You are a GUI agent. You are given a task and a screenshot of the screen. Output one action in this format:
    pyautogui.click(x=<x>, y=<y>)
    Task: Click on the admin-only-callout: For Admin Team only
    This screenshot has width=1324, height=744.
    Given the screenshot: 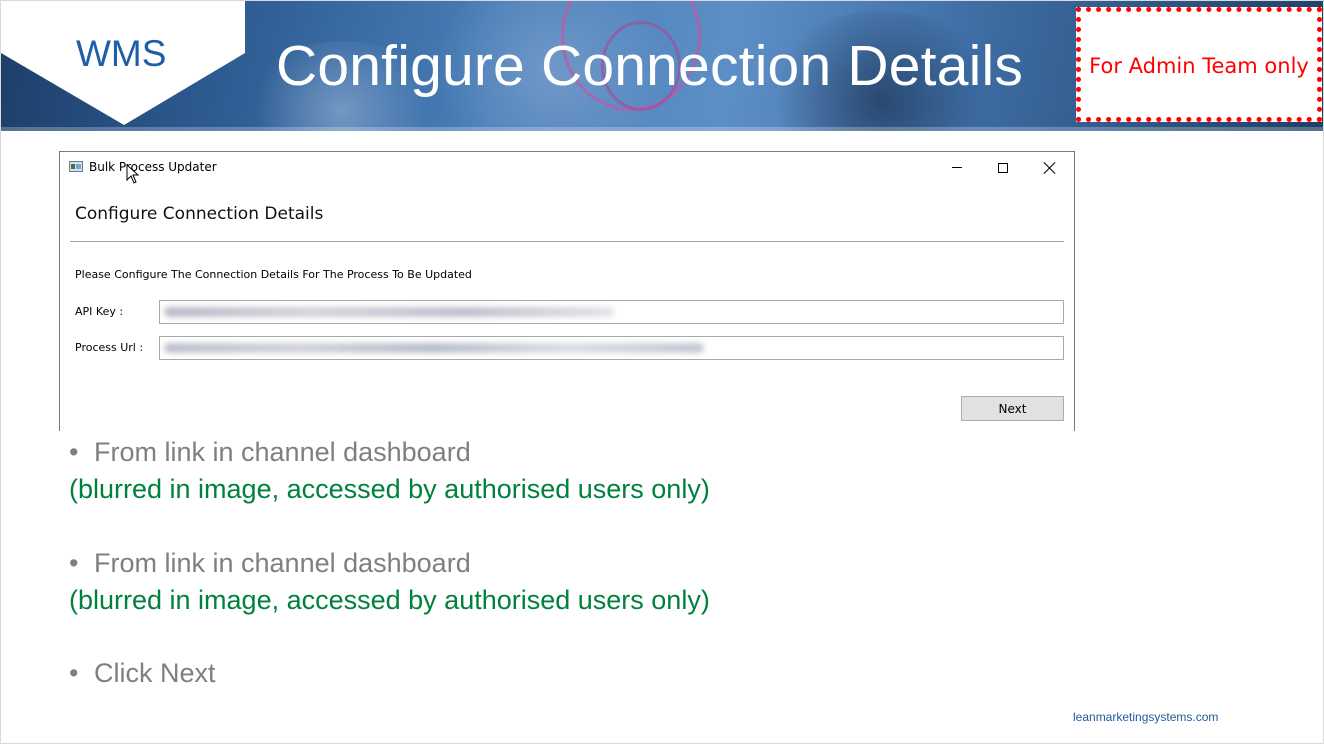 What is the action you would take?
    pyautogui.click(x=1199, y=64)
    